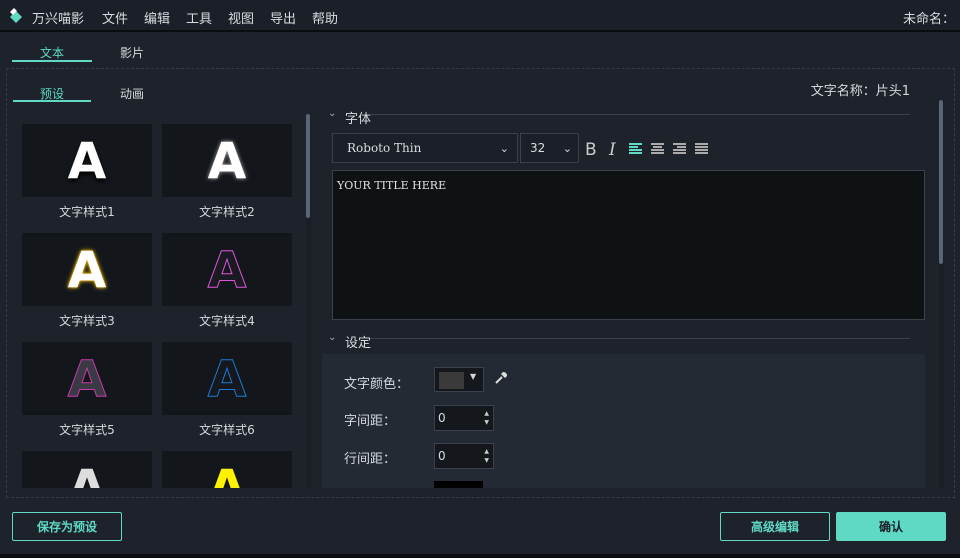 The image size is (960, 558). What do you see at coordinates (635, 148) in the screenshot?
I see `align-left-icon` at bounding box center [635, 148].